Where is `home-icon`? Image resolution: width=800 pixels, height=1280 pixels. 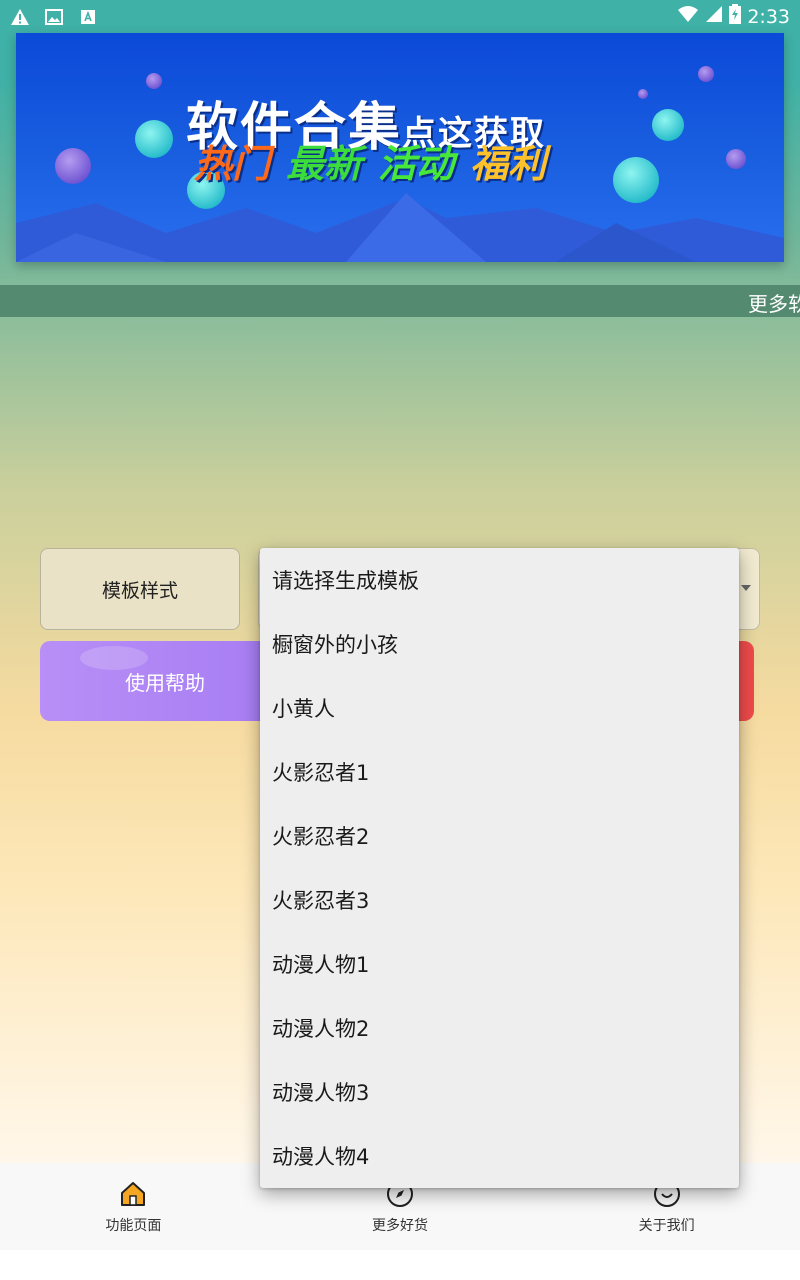
home-icon is located at coordinates (133, 1194).